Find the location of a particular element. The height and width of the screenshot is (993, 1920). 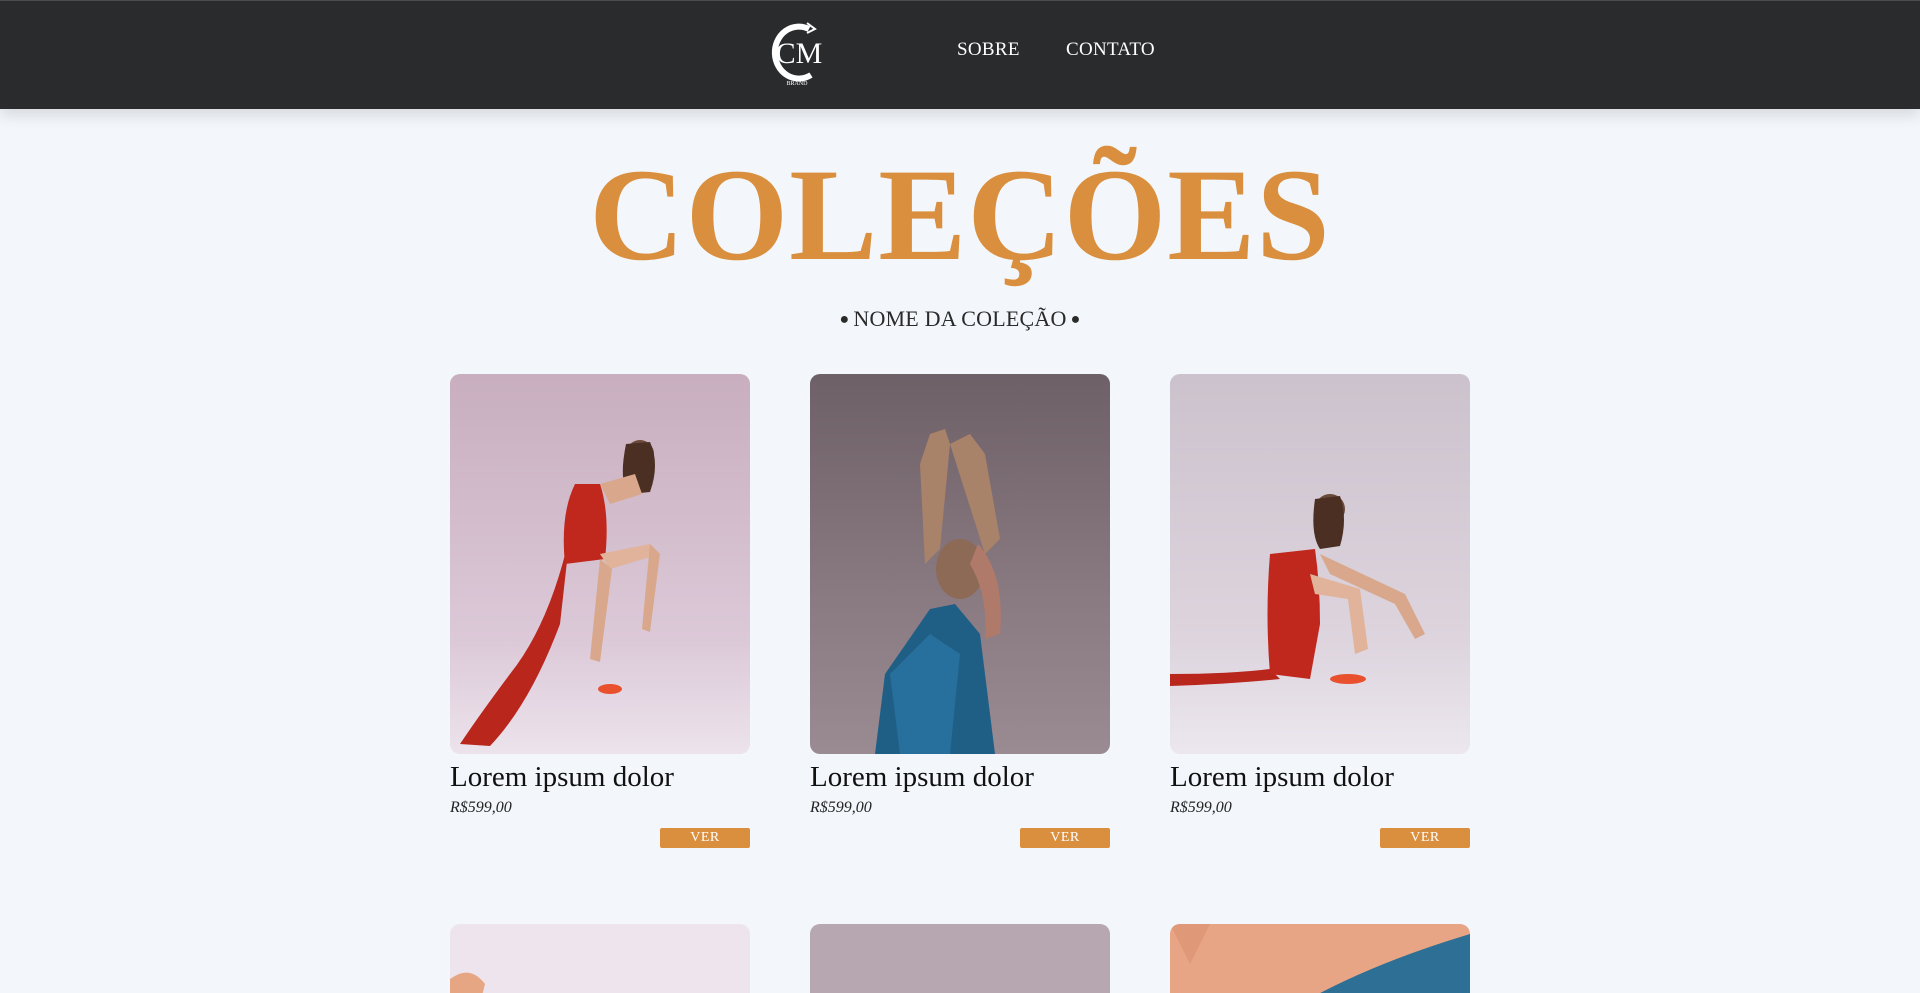

collection-subtitle: ● NOME DA COLEÇÃO ● is located at coordinates (960, 319).